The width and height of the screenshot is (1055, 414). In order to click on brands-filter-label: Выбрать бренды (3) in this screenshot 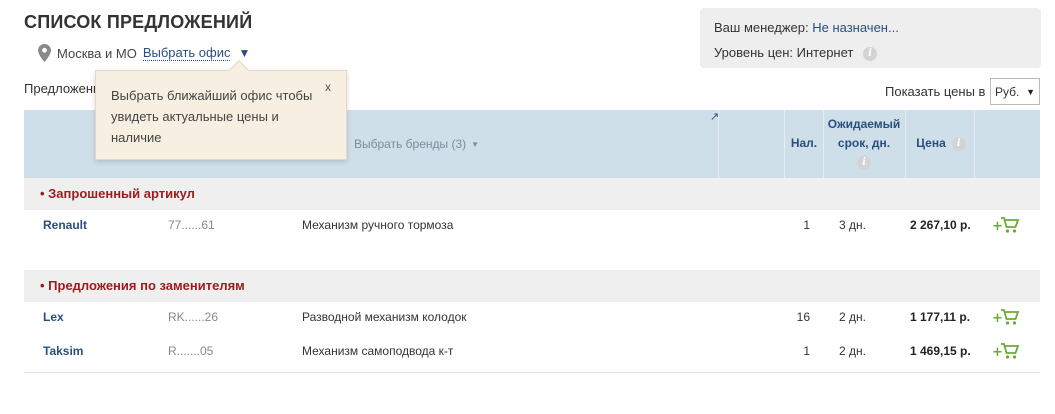, I will do `click(410, 144)`.